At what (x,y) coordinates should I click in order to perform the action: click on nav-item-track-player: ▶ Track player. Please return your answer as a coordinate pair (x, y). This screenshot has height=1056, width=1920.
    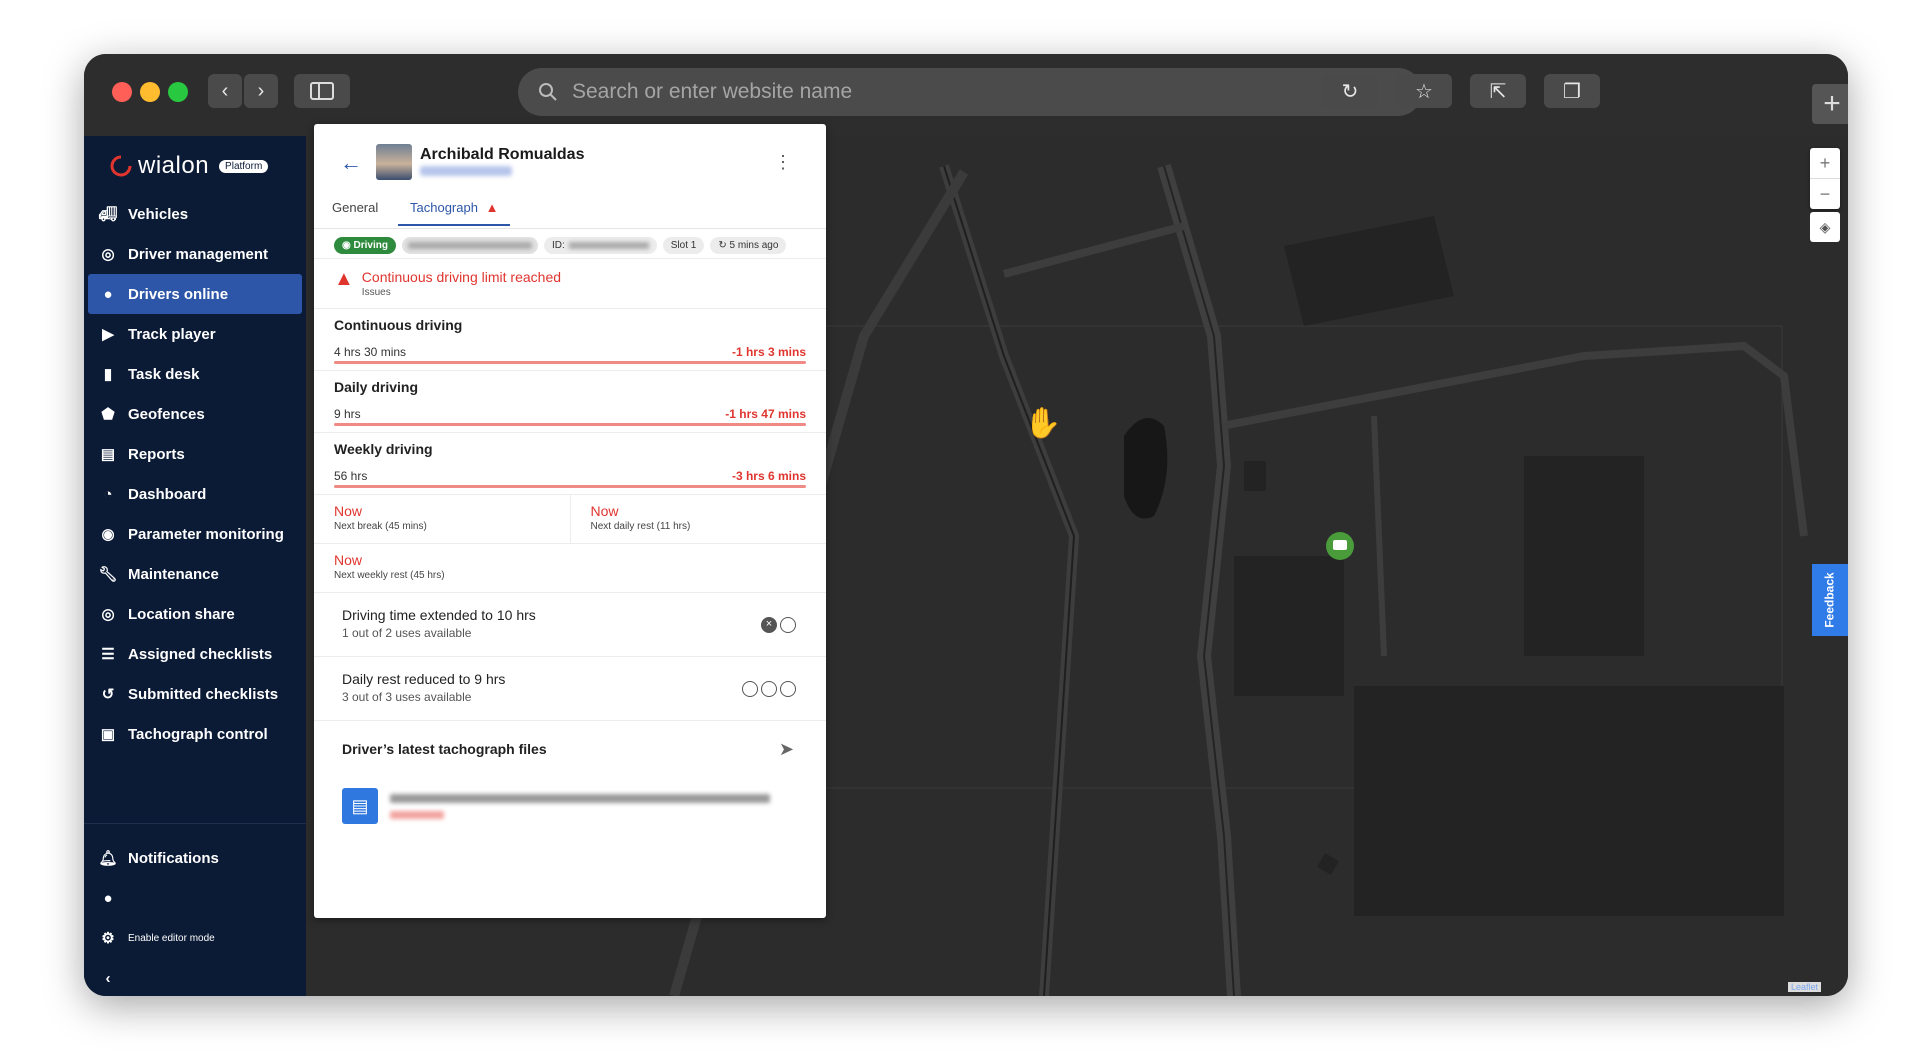
    Looking at the image, I should click on (195, 334).